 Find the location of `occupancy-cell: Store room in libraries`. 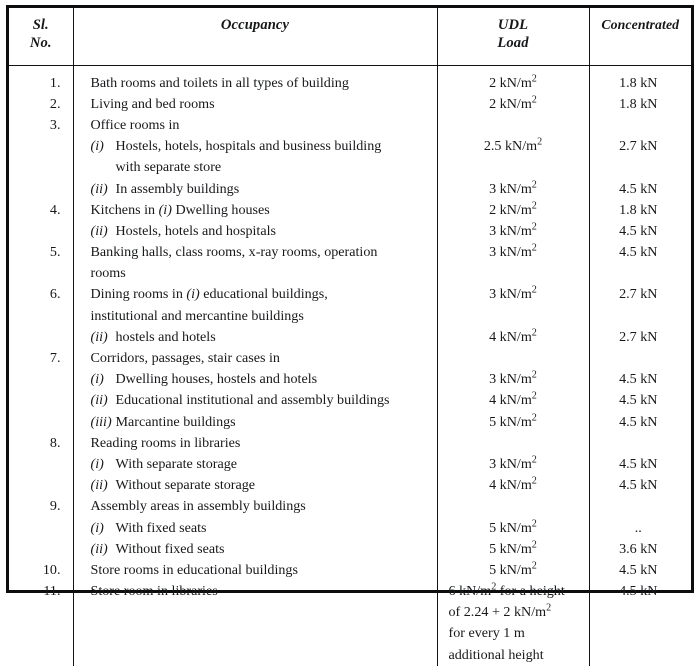

occupancy-cell: Store room in libraries is located at coordinates (154, 591).